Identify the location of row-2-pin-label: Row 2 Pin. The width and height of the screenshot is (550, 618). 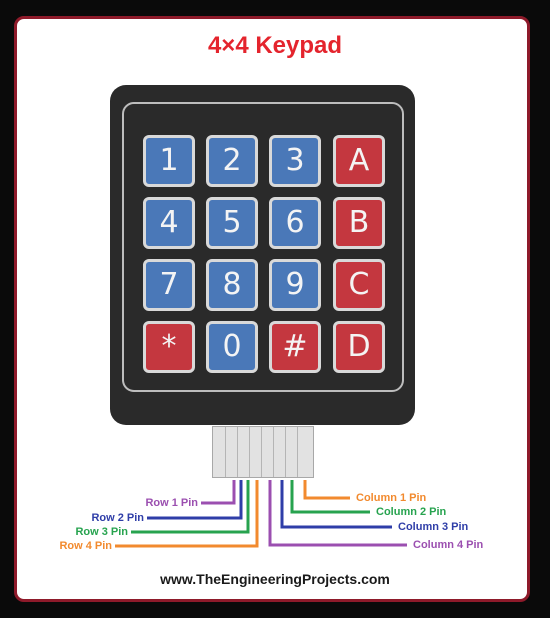
(117, 518).